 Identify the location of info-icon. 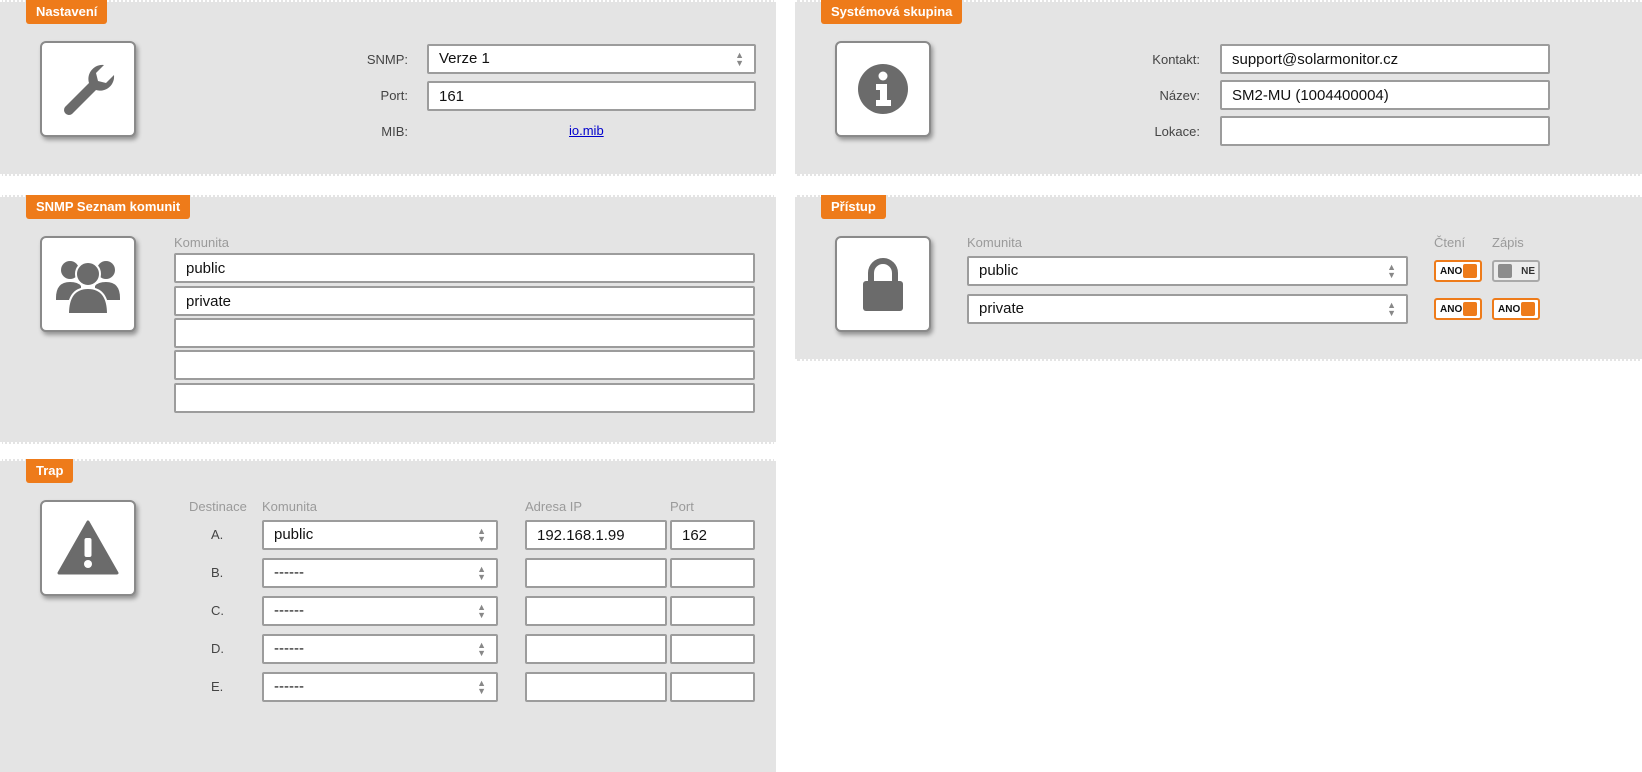
(883, 89).